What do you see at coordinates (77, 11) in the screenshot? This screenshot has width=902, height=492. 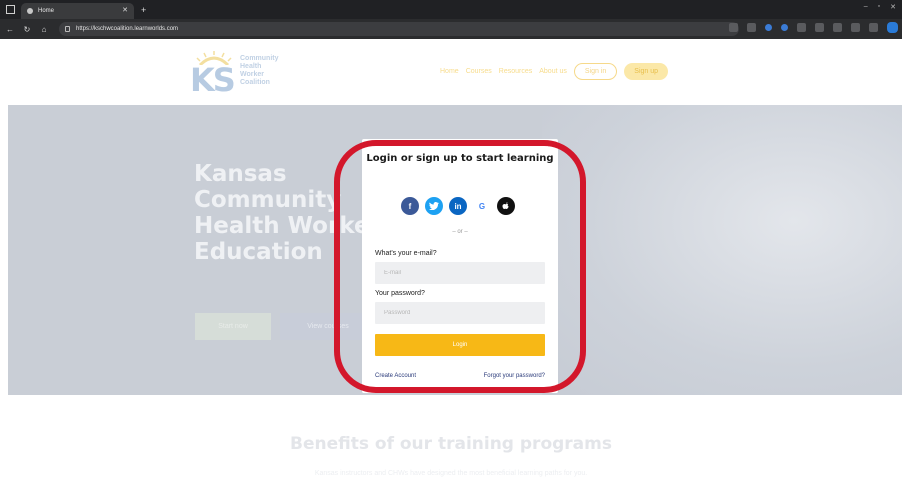 I see `browser-tab: Home ✕` at bounding box center [77, 11].